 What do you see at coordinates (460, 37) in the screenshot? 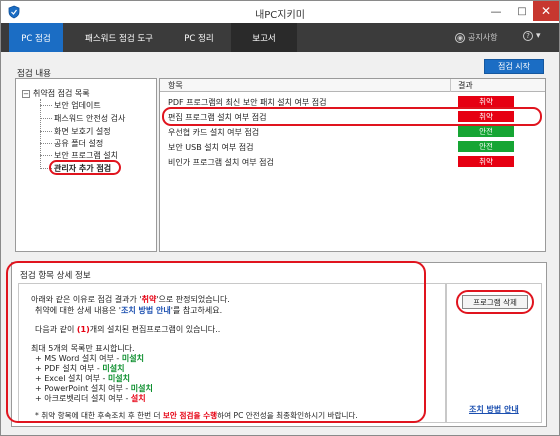
I see `bell-icon: ◉` at bounding box center [460, 37].